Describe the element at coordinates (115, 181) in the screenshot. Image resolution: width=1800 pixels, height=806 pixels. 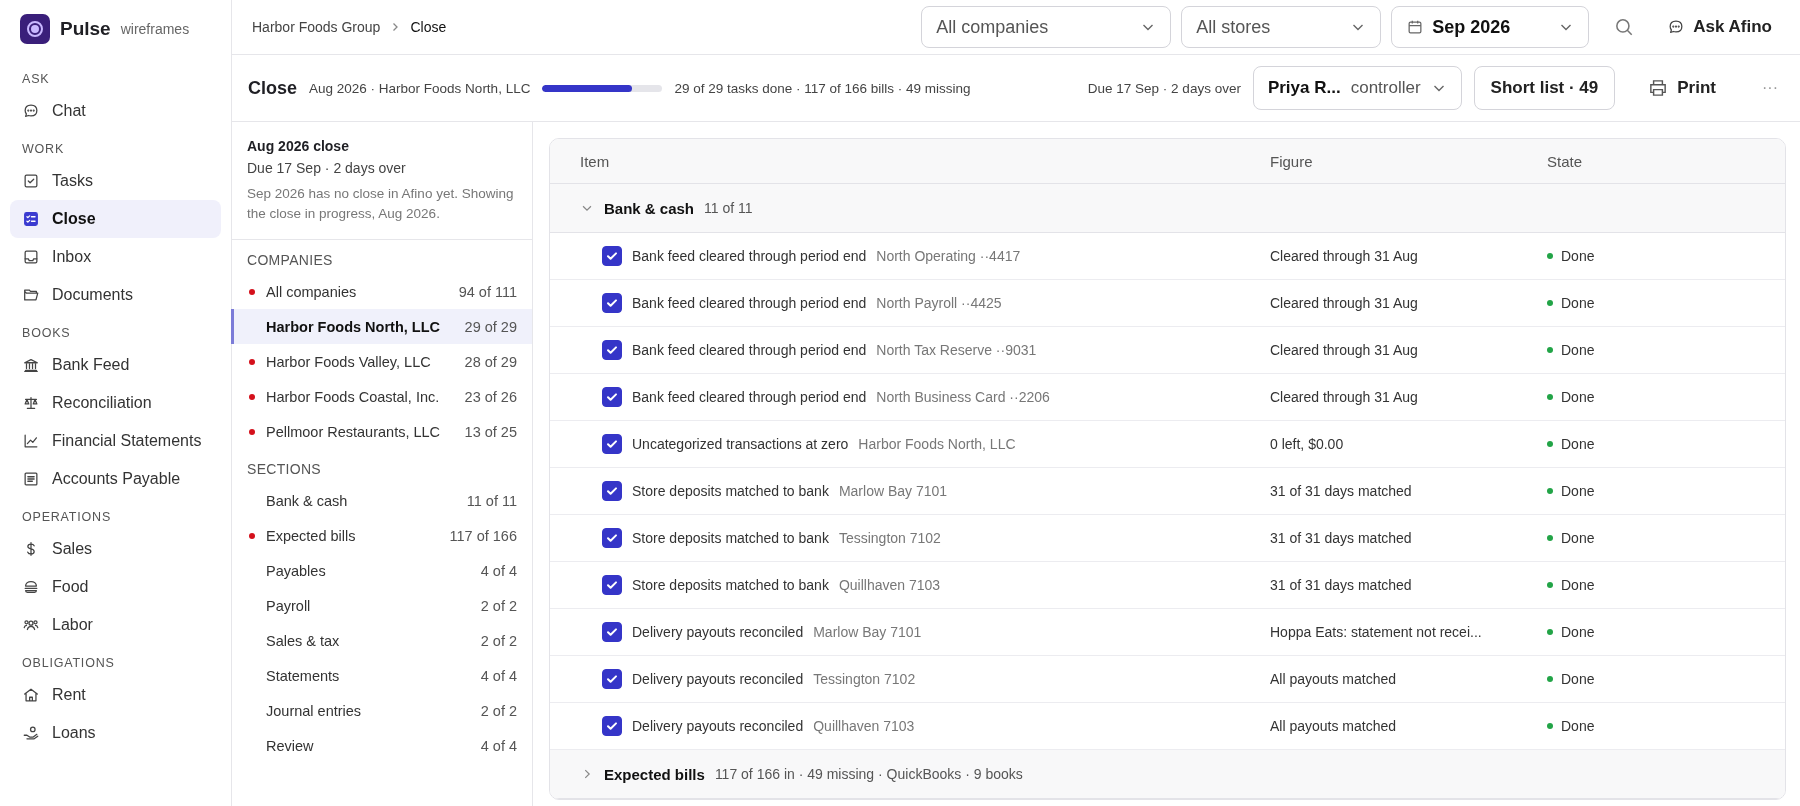
I see `nav-item: Tasks` at that location.